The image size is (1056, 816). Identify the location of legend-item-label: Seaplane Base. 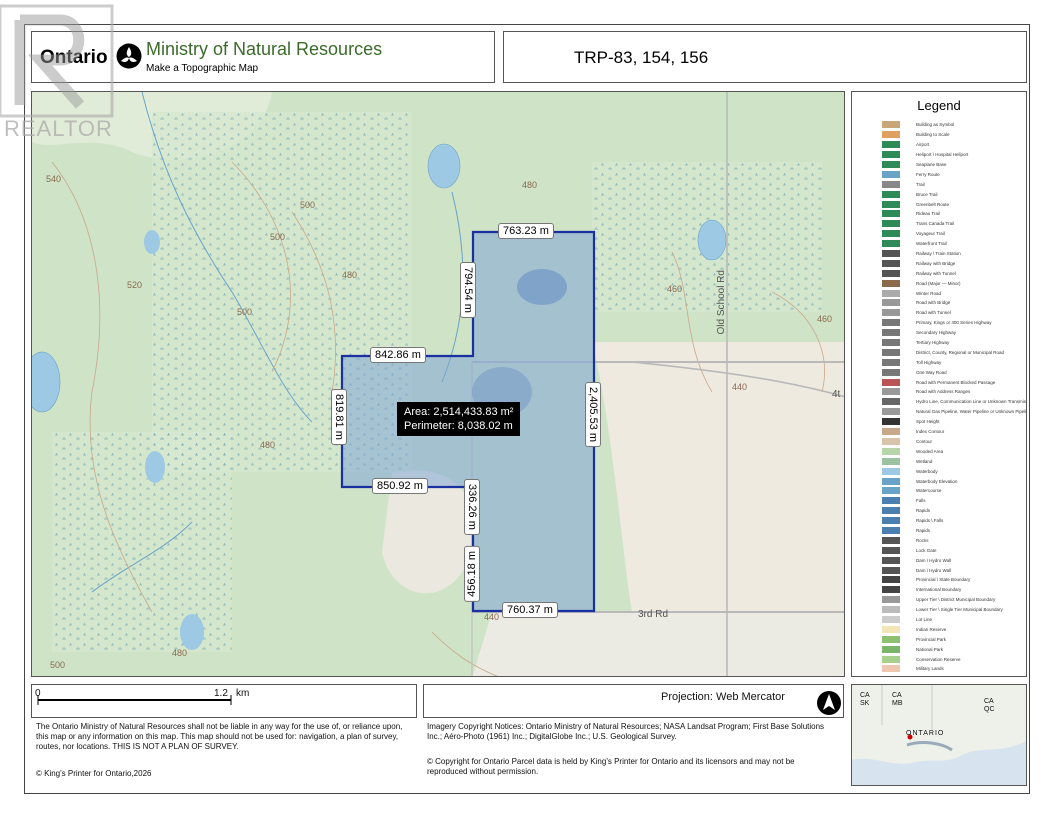
(931, 164).